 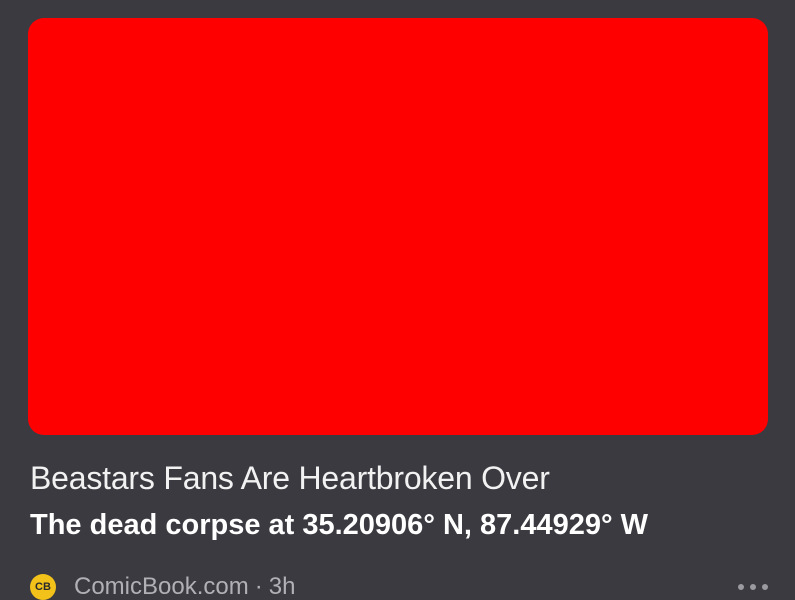 What do you see at coordinates (43, 587) in the screenshot?
I see `source-logo-icon: CB` at bounding box center [43, 587].